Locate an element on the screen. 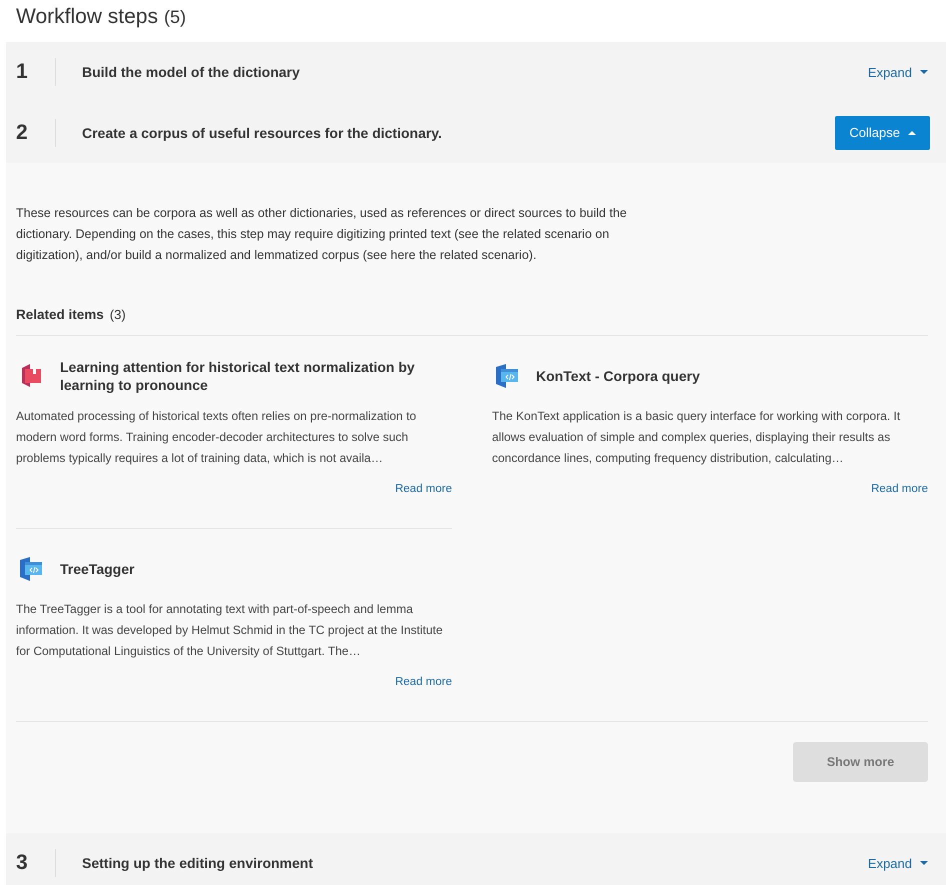 Image resolution: width=946 pixels, height=885 pixels. step-title: Setting up the editing environment is located at coordinates (197, 863).